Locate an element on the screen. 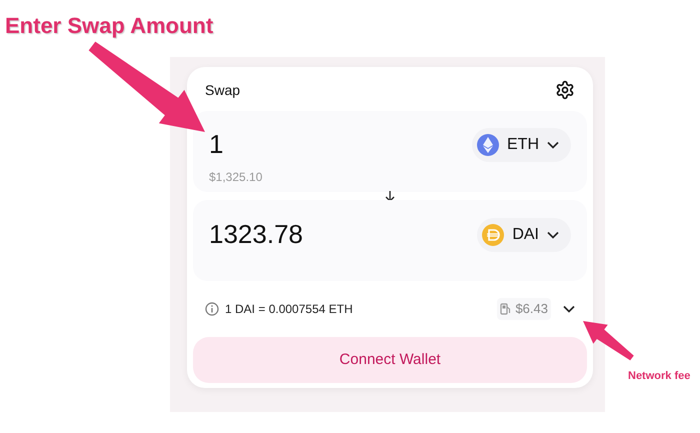 The height and width of the screenshot is (433, 700). fee-amount: $6.43 is located at coordinates (531, 309).